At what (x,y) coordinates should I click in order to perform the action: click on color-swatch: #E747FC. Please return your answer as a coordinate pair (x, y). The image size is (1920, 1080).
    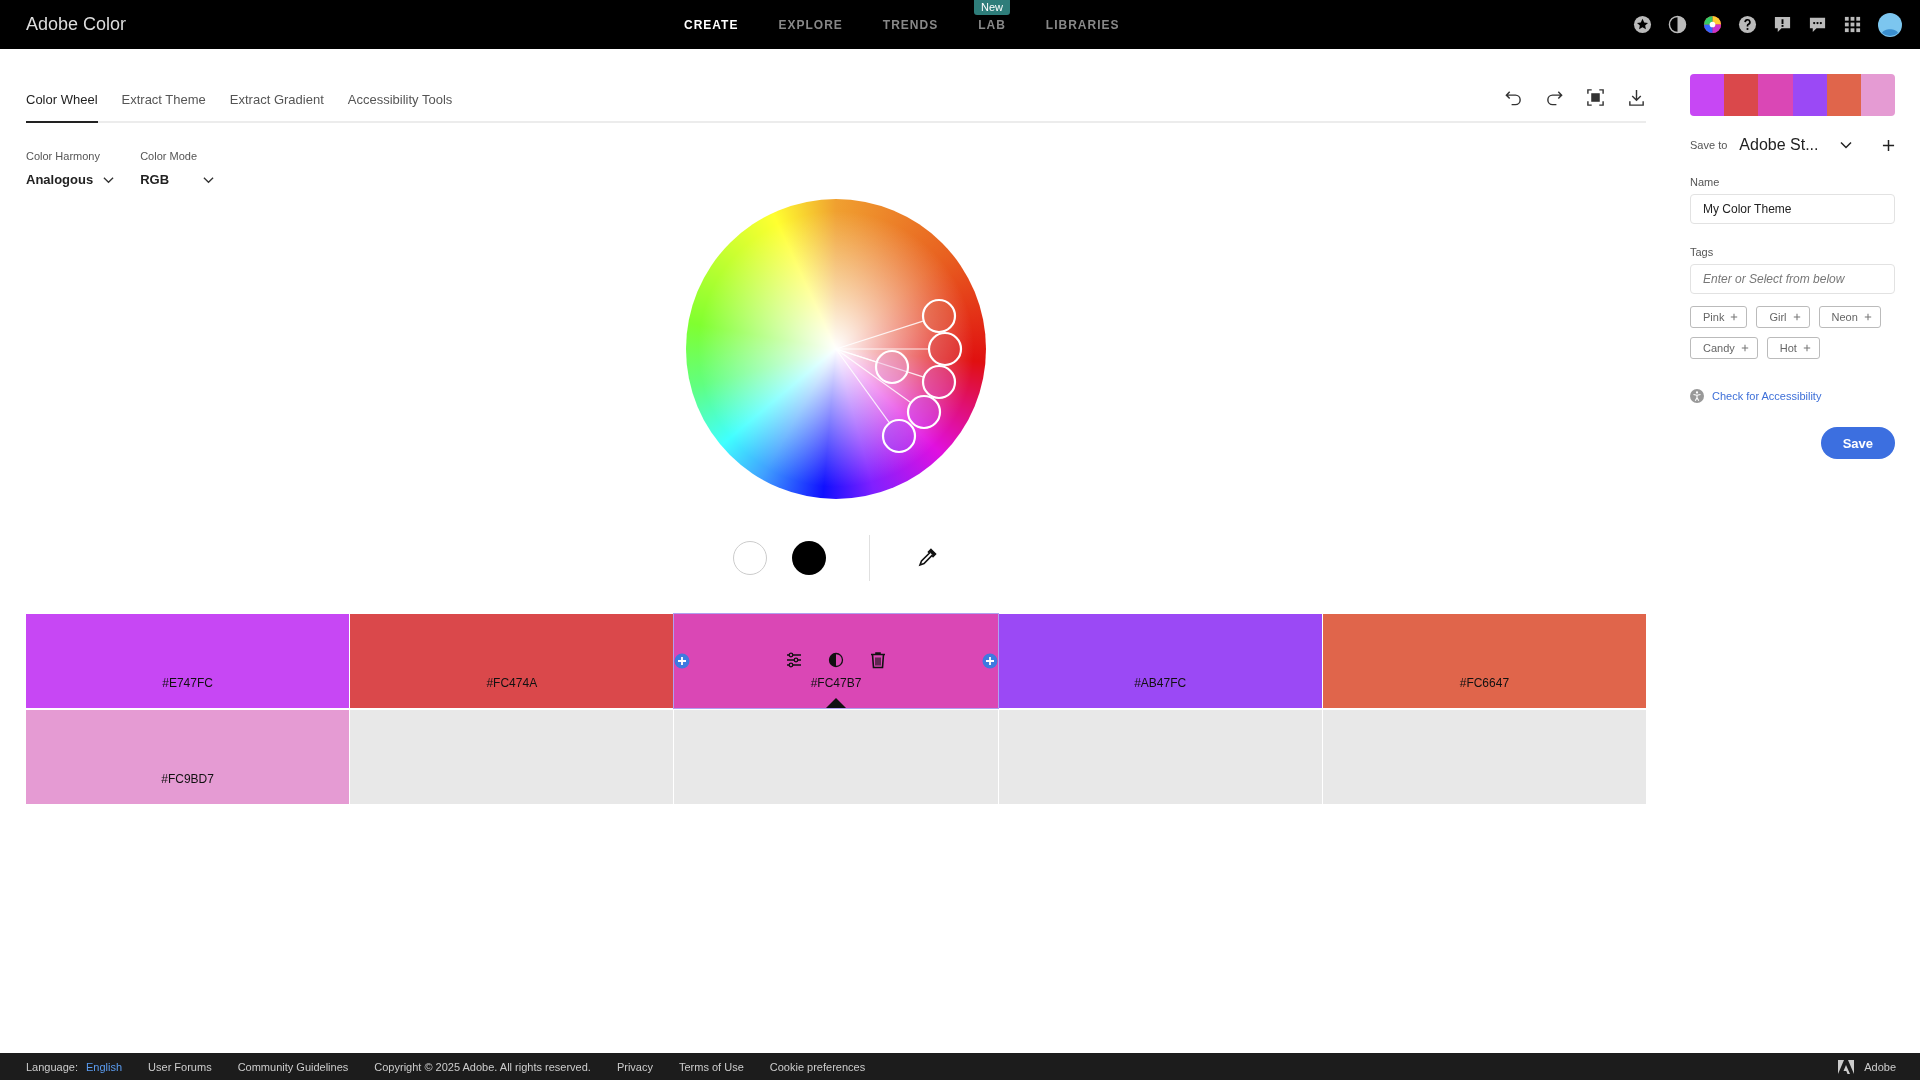
    Looking at the image, I should click on (188, 661).